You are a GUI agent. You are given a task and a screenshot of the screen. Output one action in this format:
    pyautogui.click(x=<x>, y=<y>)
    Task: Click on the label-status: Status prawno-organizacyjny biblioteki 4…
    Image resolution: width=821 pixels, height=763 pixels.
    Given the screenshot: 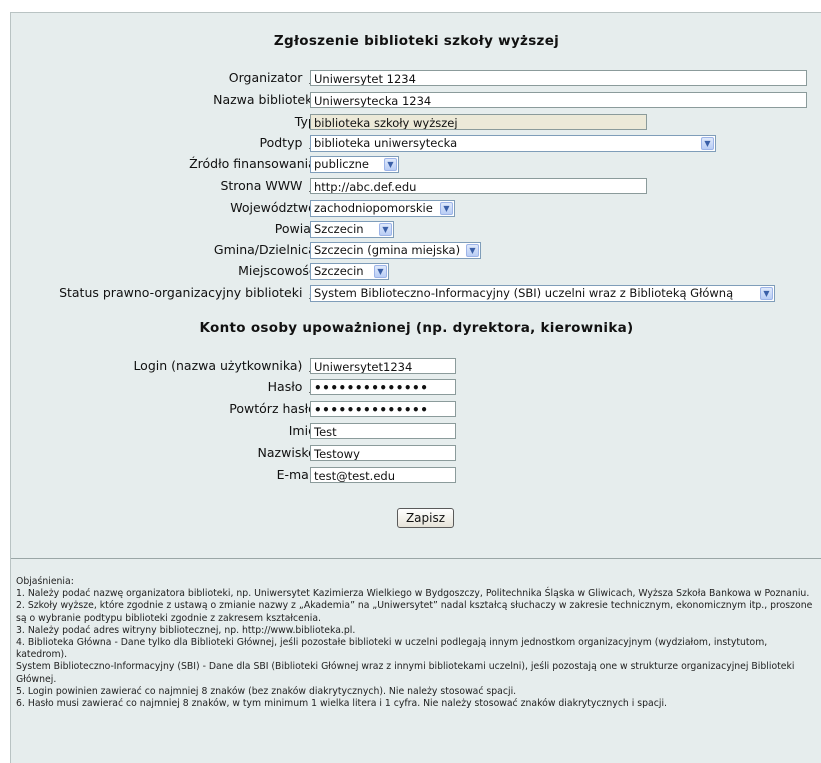 What is the action you would take?
    pyautogui.click(x=189, y=294)
    